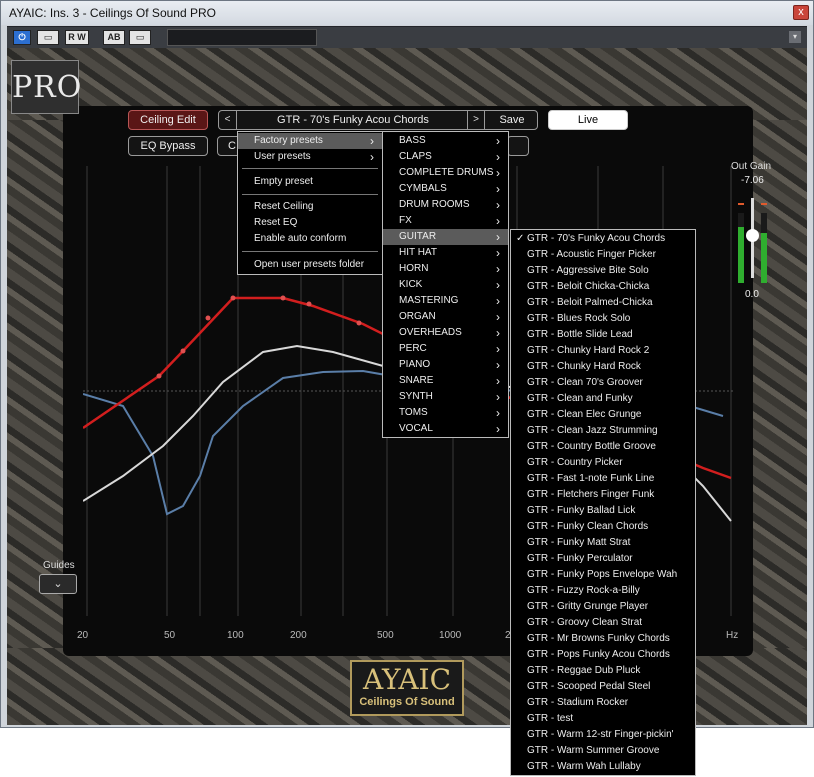 The image size is (814, 777). What do you see at coordinates (168, 120) in the screenshot?
I see `ceiling-edit-button: Ceiling Edit` at bounding box center [168, 120].